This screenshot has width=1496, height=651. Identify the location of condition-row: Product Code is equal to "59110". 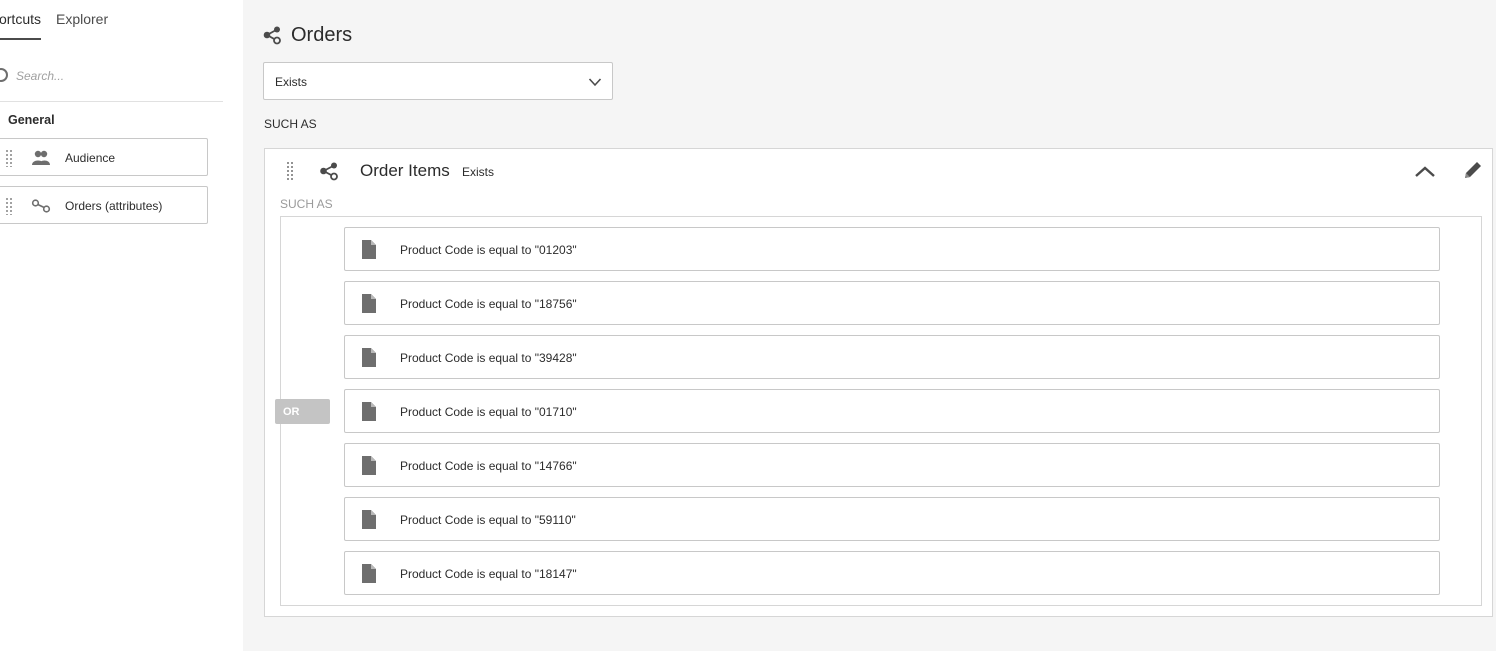
(892, 519).